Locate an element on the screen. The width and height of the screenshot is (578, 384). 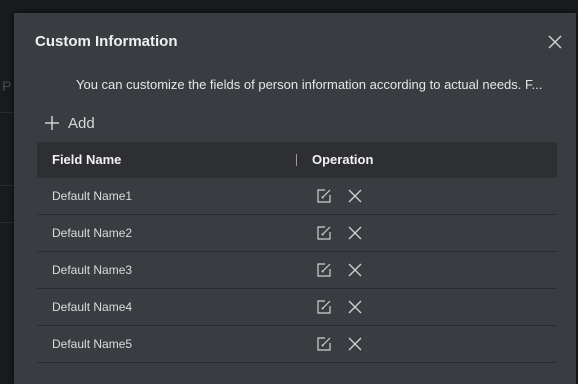
field-name-cell: Default Name3 is located at coordinates (92, 270).